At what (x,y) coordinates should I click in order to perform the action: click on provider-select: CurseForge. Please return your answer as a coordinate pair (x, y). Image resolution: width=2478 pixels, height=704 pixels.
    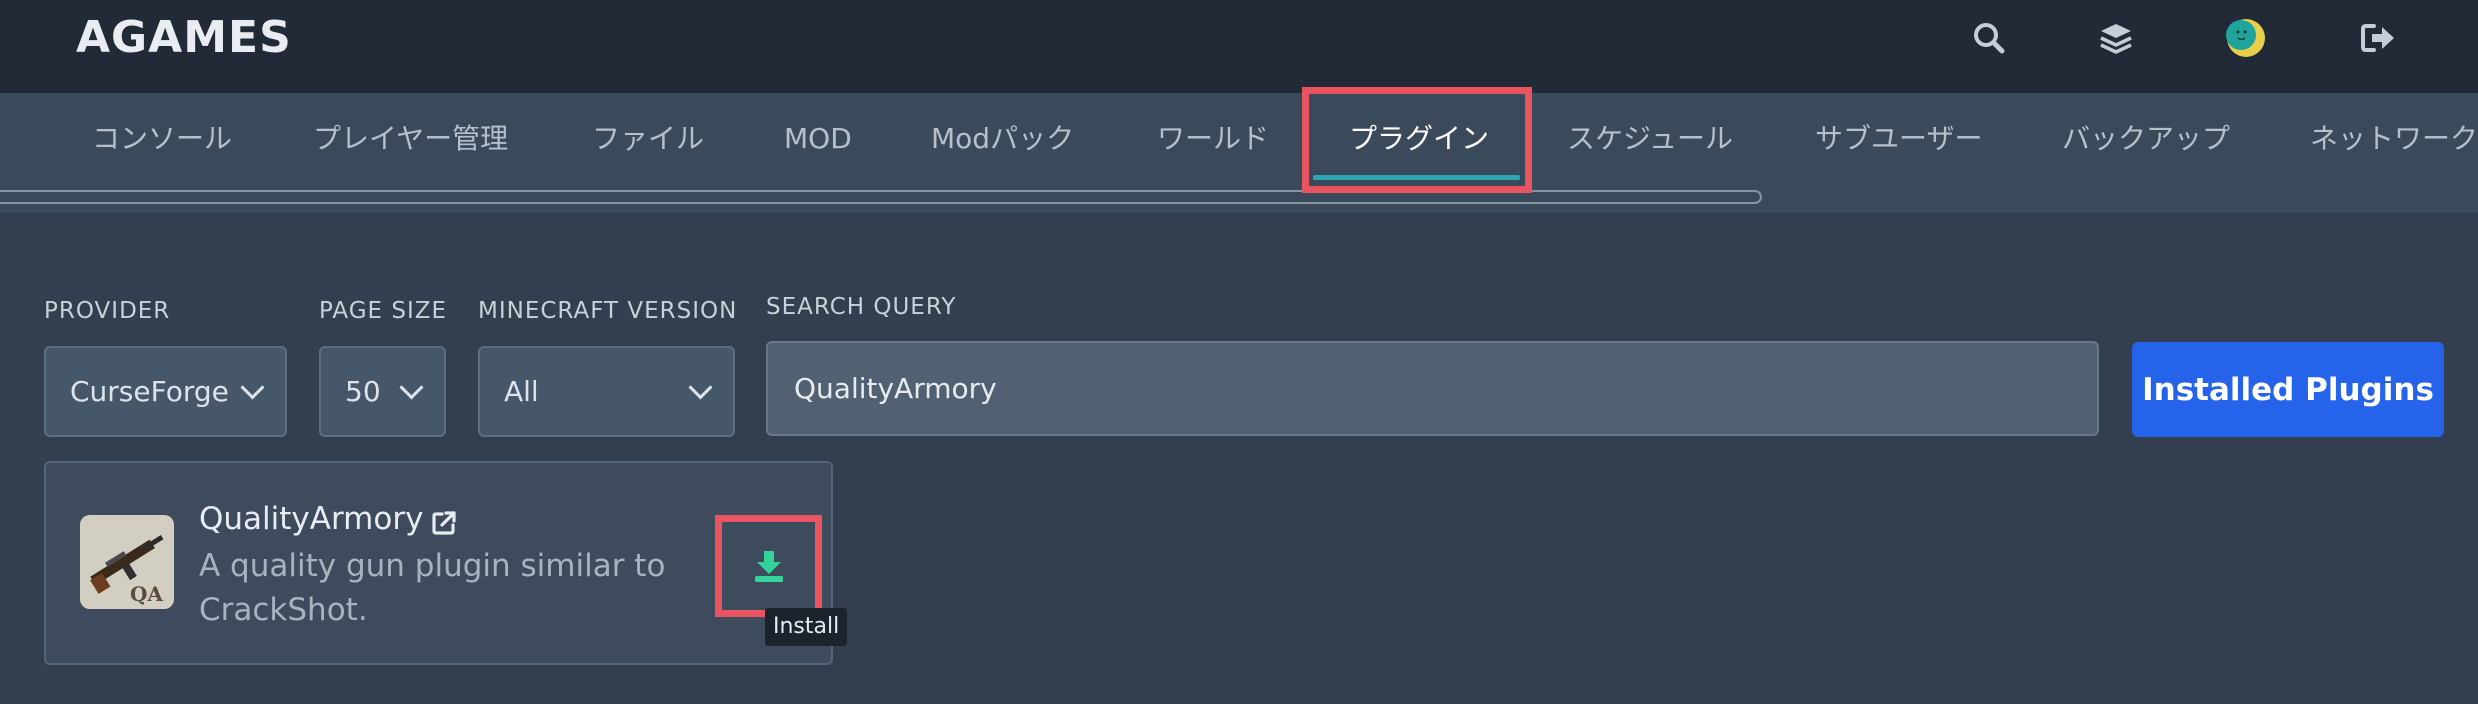
    Looking at the image, I should click on (165, 391).